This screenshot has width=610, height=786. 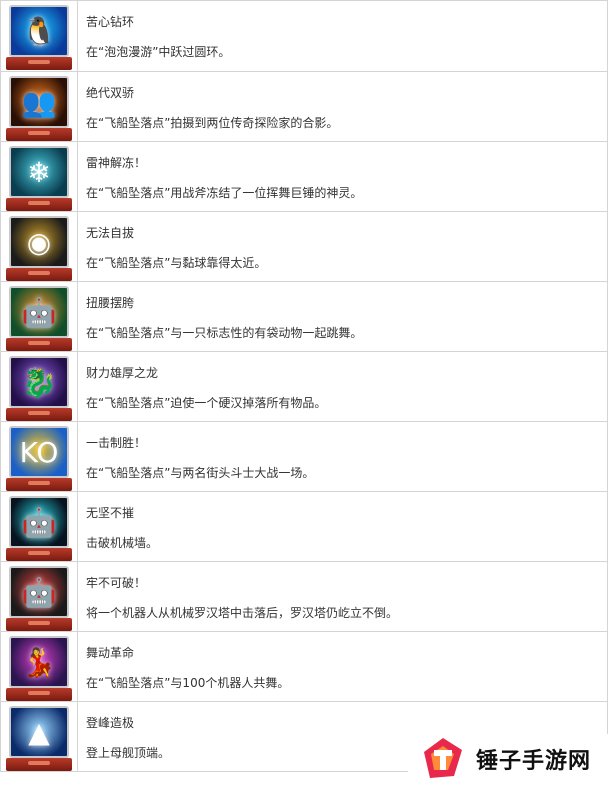 I want to click on trophy-title: 扭腰摆胯, so click(x=110, y=303).